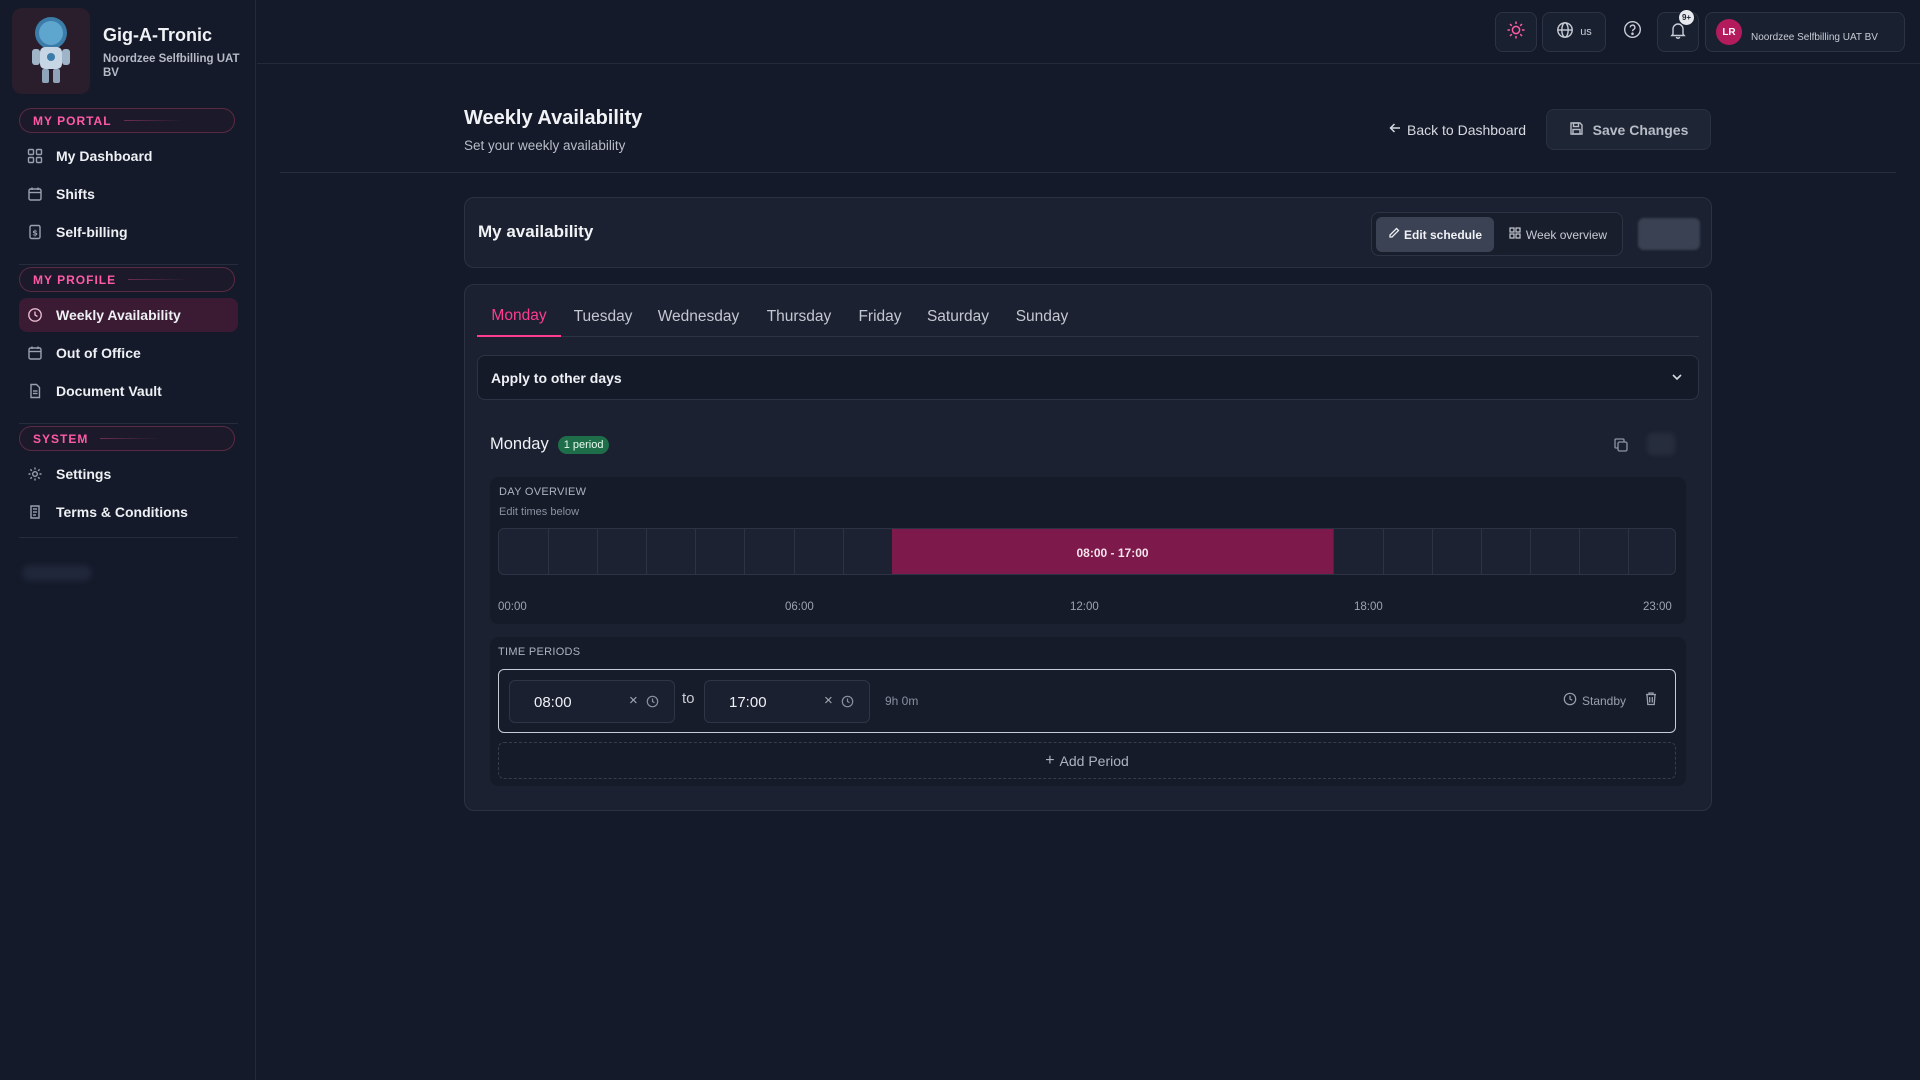  I want to click on blurred-action, so click(1661, 444).